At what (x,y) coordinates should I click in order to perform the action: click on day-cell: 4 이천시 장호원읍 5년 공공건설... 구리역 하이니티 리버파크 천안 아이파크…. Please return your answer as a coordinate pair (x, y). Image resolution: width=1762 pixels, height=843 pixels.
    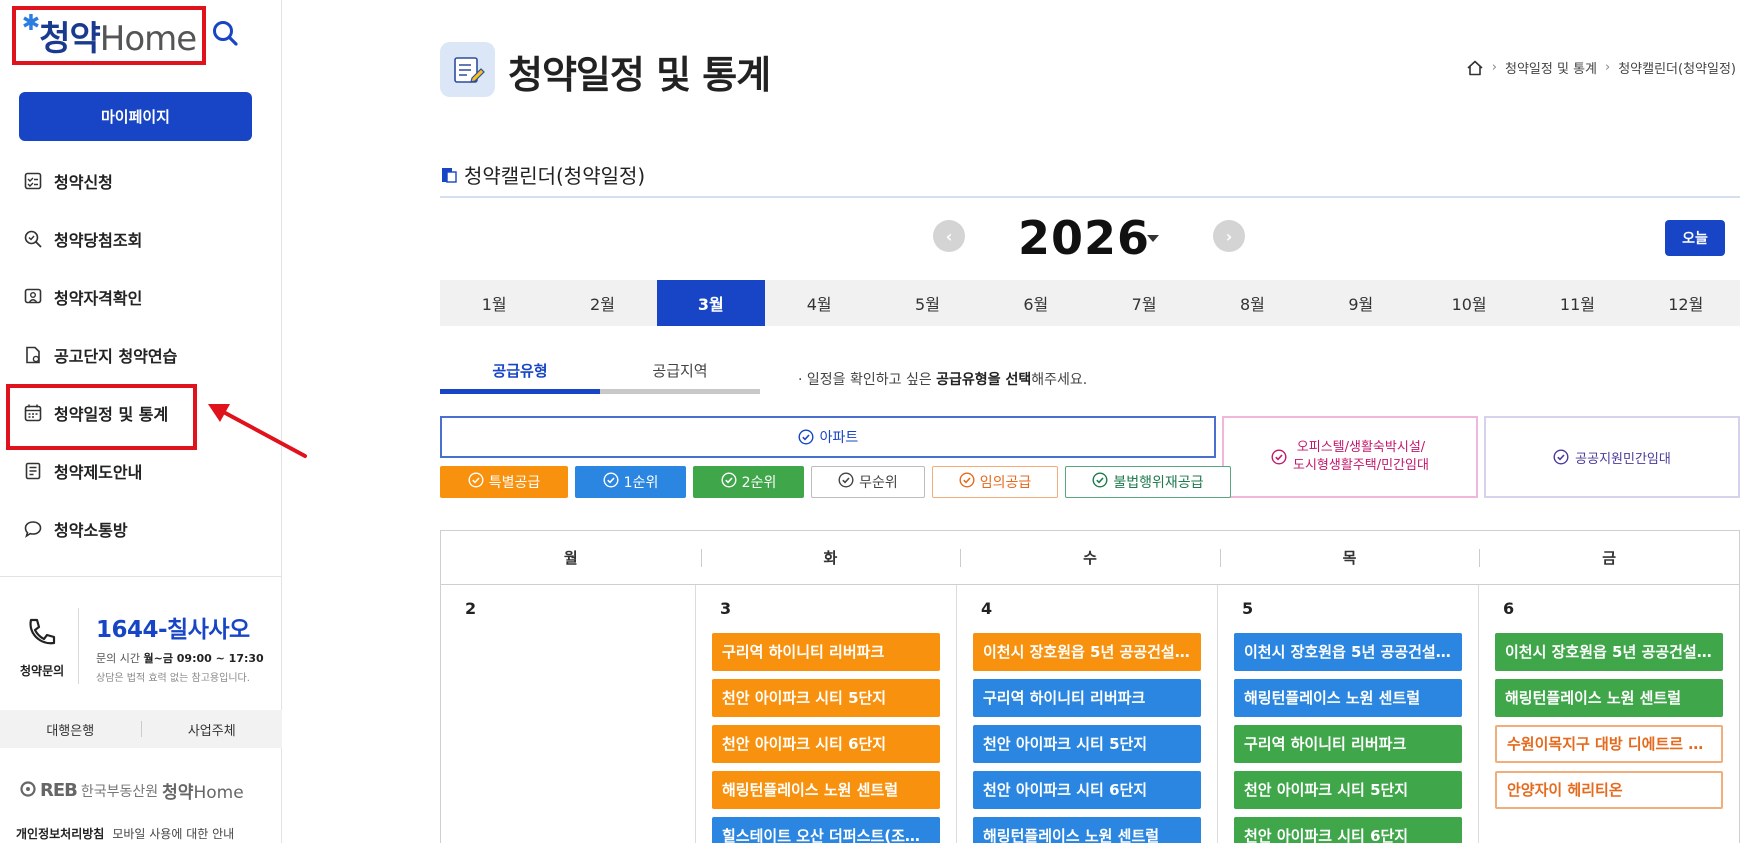
    Looking at the image, I should click on (1087, 714).